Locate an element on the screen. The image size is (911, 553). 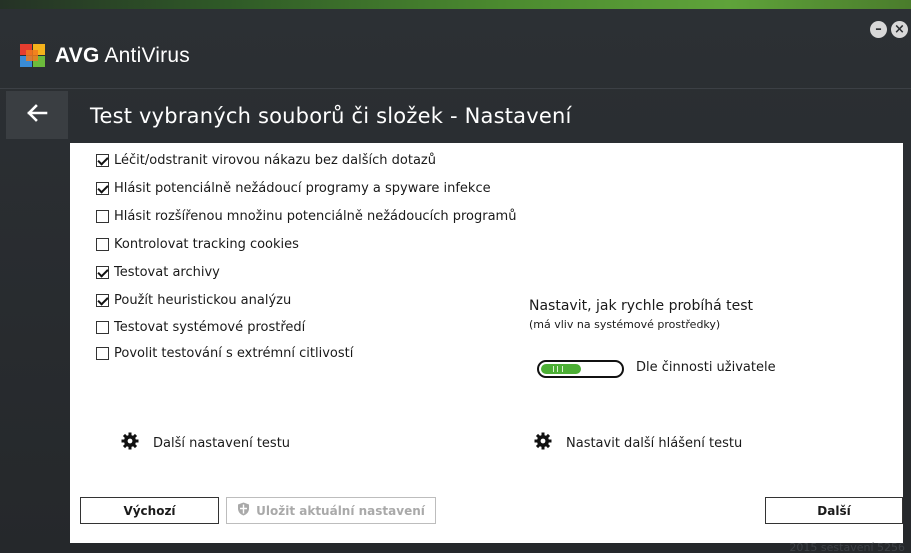
brand-name: AVG is located at coordinates (77, 55).